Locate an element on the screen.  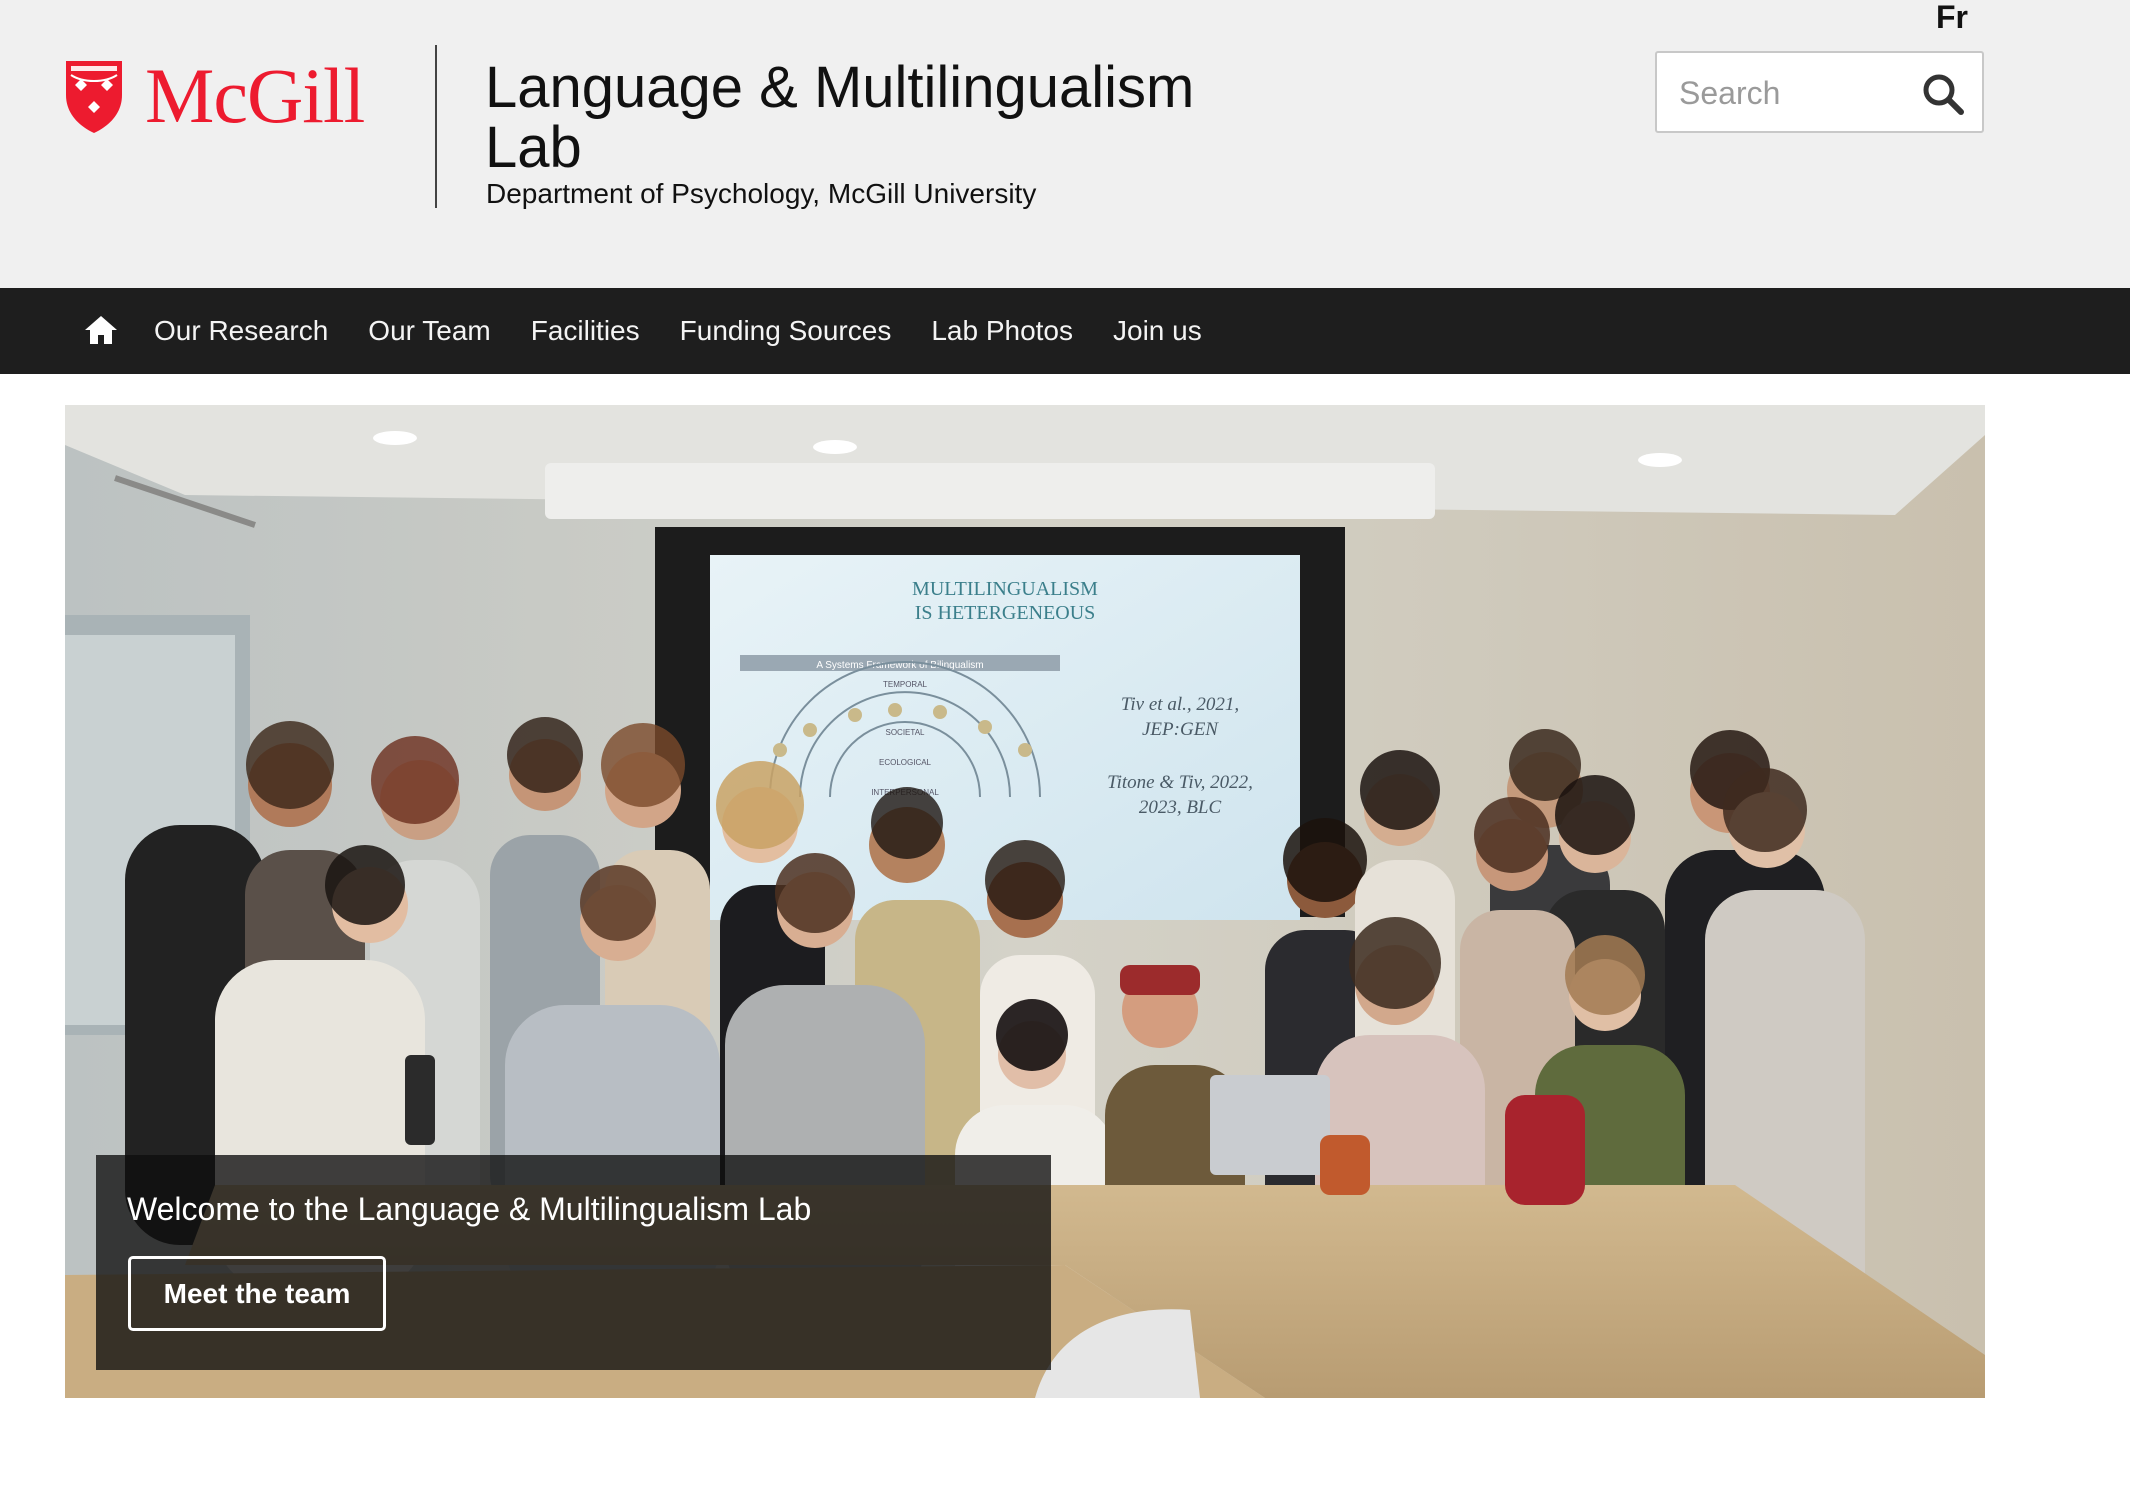
slide-title-line1: MULTILINGUALISM is located at coordinates (1005, 589).